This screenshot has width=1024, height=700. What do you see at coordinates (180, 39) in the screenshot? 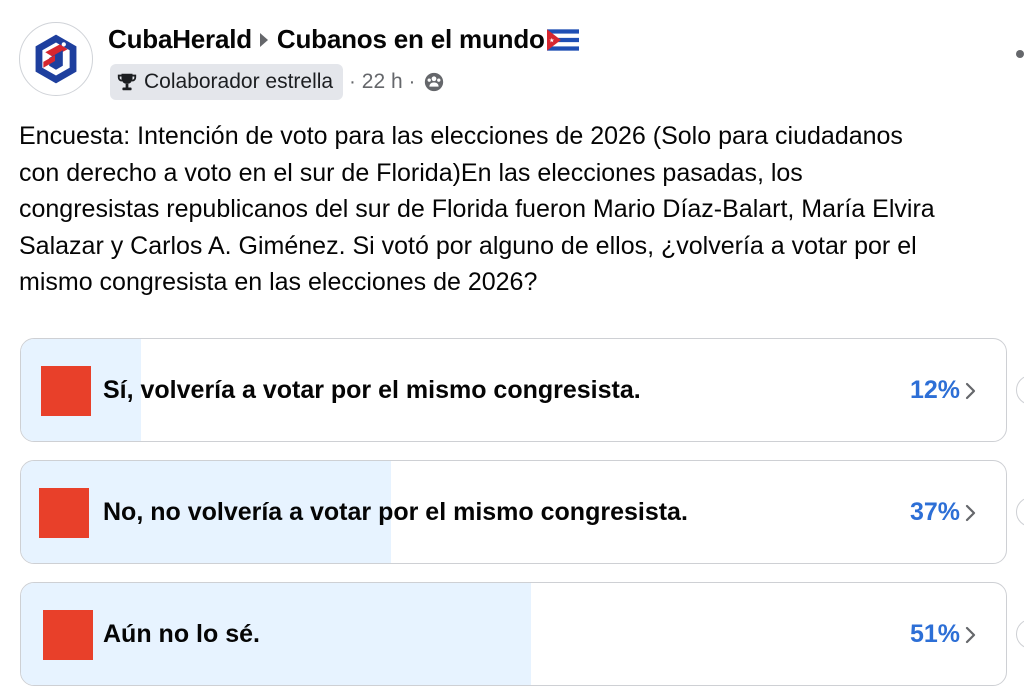
I see `author-name: CubaHerald` at bounding box center [180, 39].